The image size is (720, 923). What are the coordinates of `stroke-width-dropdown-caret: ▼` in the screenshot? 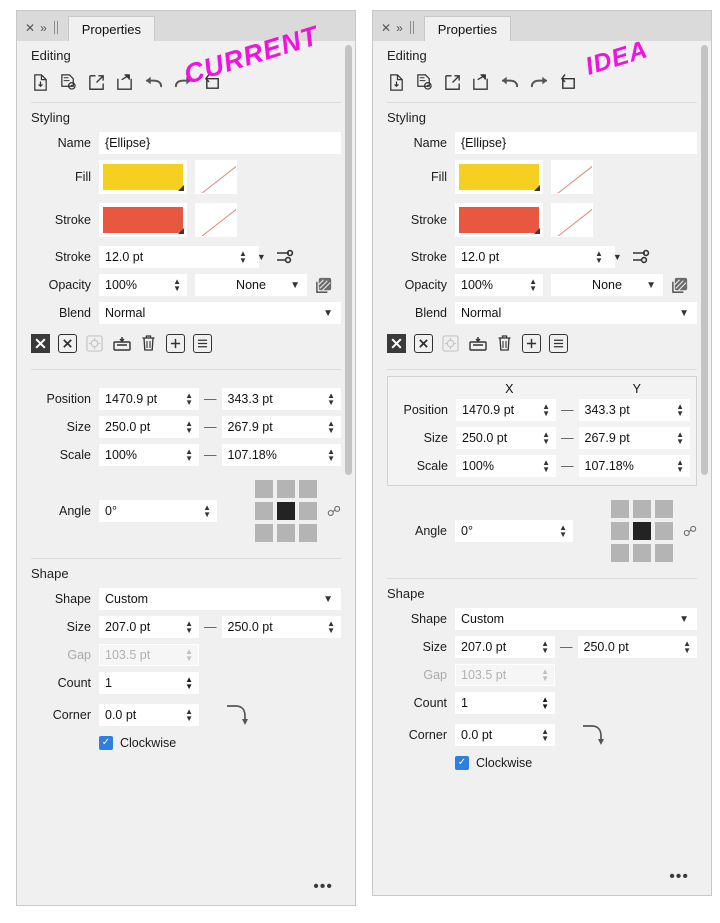 It's located at (617, 257).